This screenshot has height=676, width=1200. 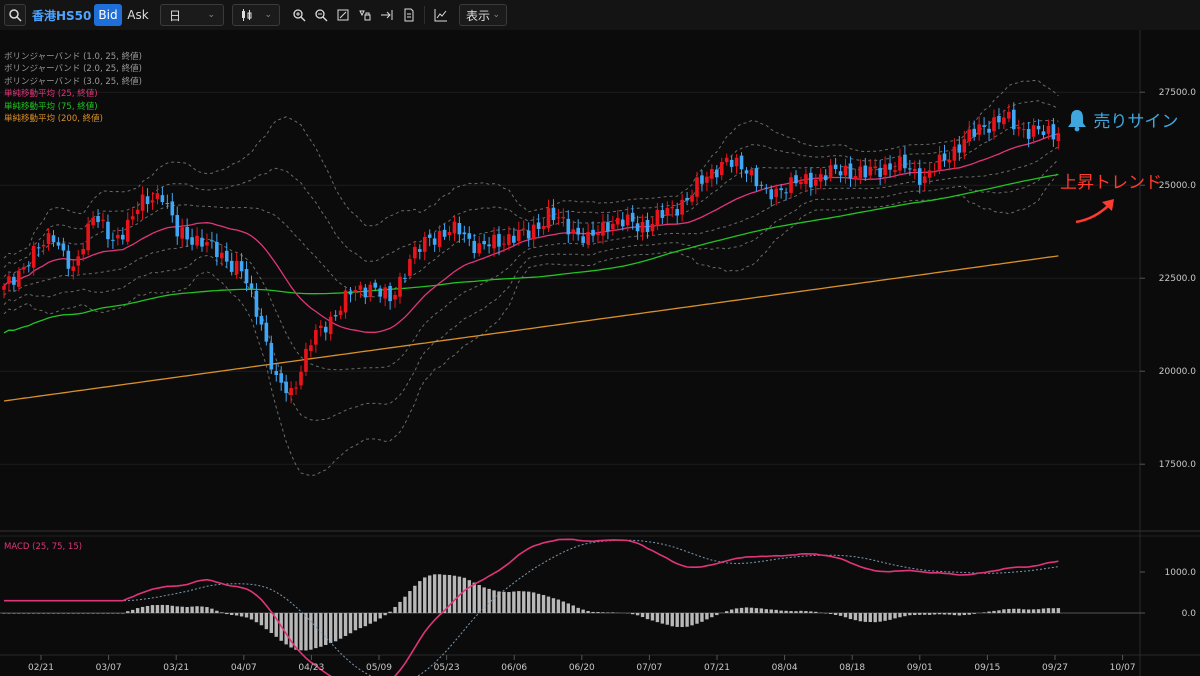 I want to click on bell-icon, so click(x=1077, y=121).